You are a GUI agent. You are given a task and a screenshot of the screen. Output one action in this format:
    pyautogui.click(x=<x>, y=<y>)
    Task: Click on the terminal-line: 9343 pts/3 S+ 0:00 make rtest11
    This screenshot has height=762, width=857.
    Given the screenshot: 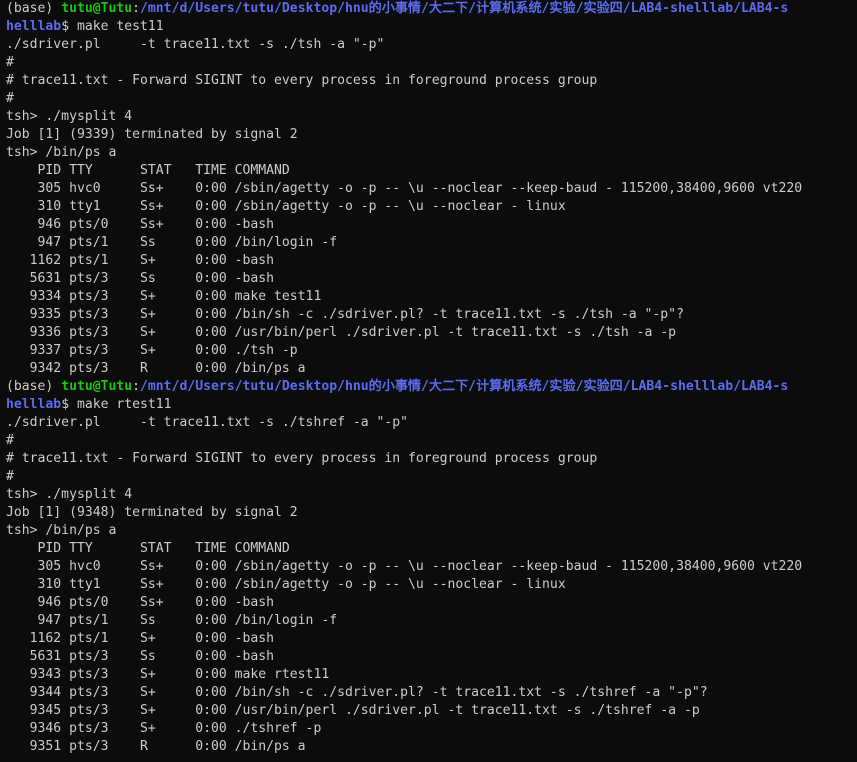 What is the action you would take?
    pyautogui.click(x=431, y=675)
    